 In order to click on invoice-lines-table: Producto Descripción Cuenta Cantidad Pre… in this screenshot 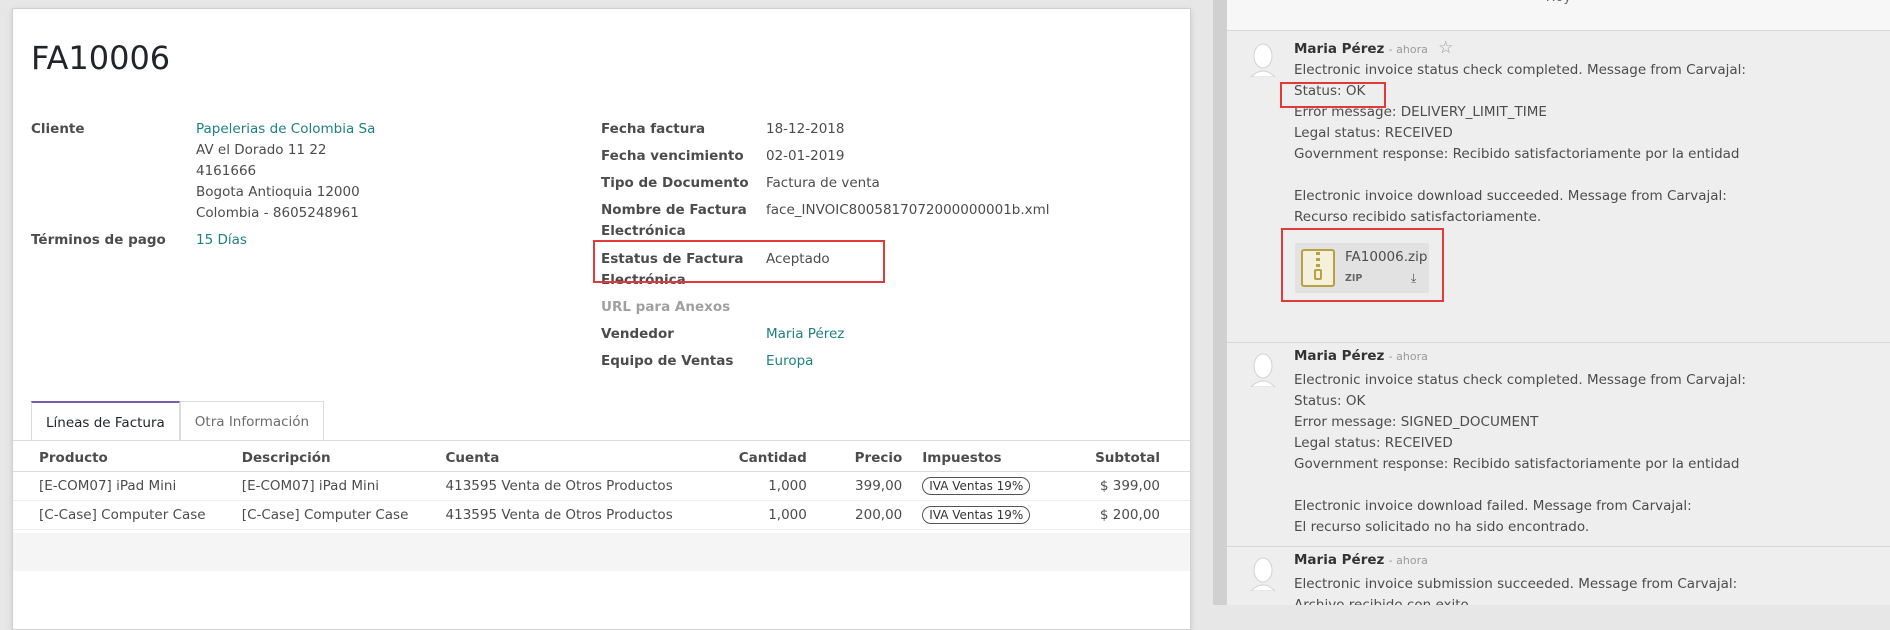, I will do `click(601, 487)`.